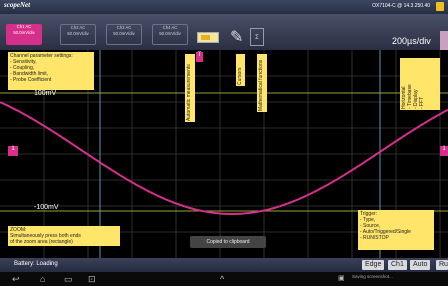 The width and height of the screenshot is (448, 286). I want to click on status-bar: Battery: Loading Edge Ch1 Auto Ru, so click(224, 265).